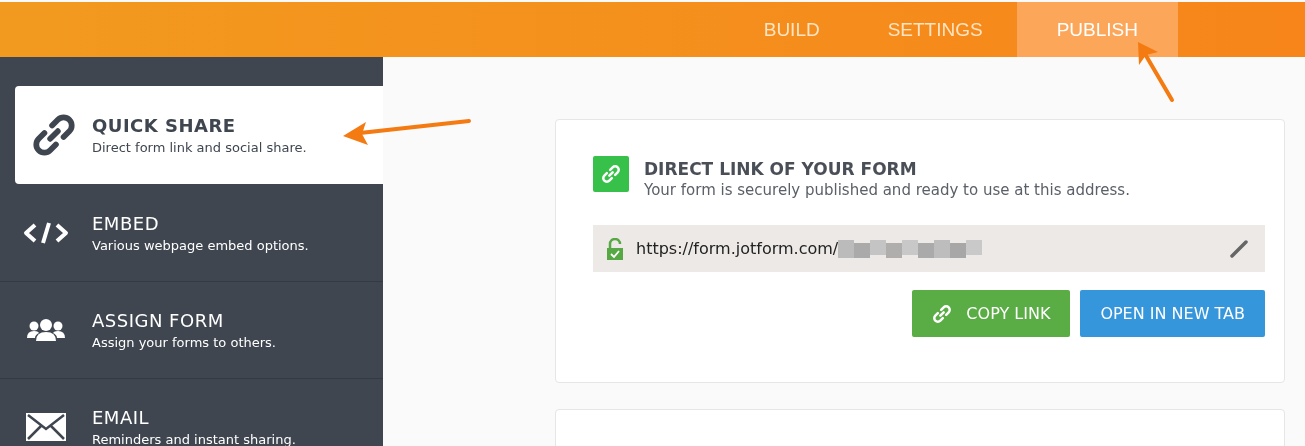 This screenshot has height=446, width=1305. What do you see at coordinates (929, 248) in the screenshot?
I see `url-field: https://form.jotform.com/` at bounding box center [929, 248].